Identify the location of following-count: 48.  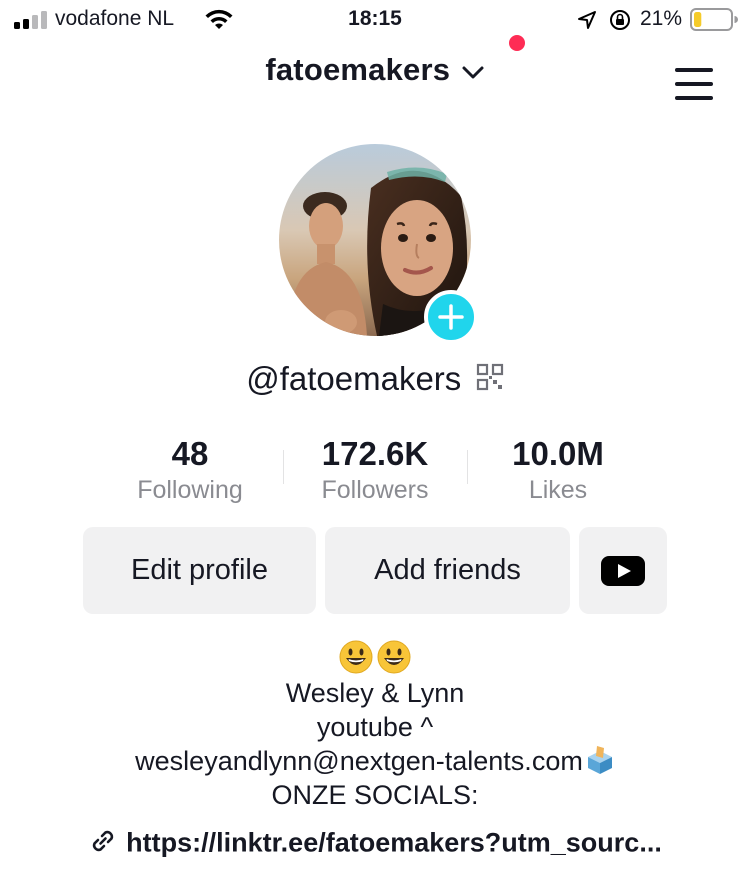
(190, 453).